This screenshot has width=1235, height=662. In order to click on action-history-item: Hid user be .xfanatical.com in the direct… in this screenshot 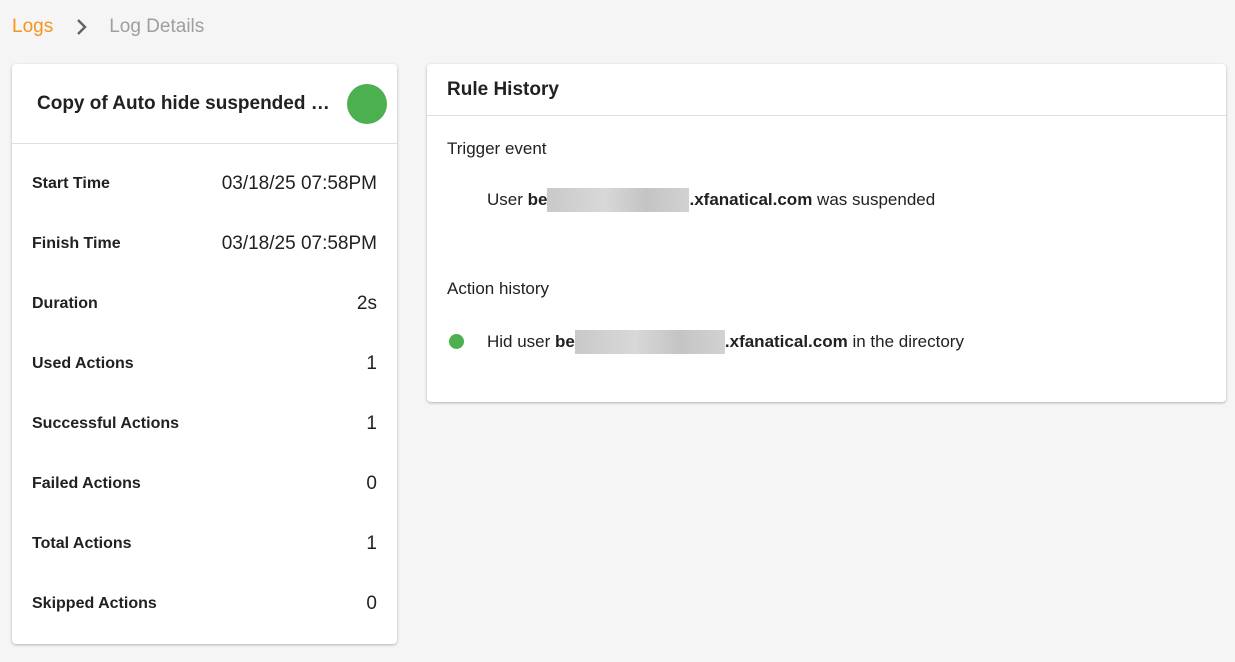, I will do `click(725, 342)`.